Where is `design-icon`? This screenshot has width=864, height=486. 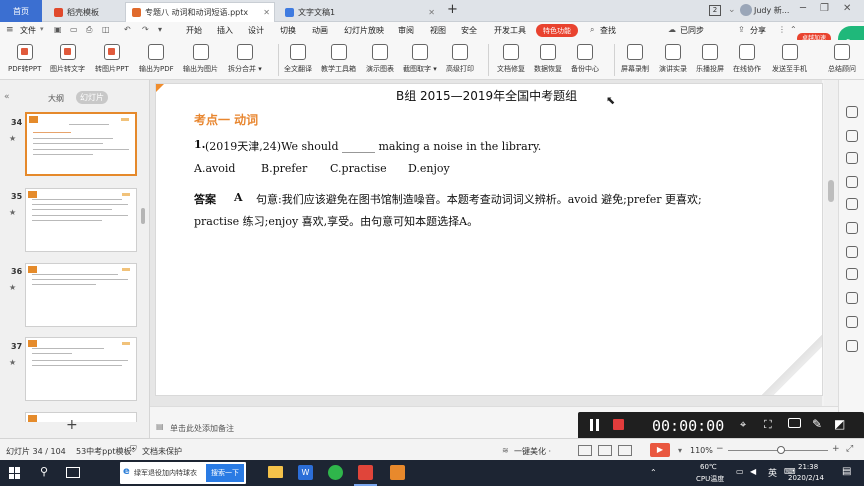 design-icon is located at coordinates (852, 204).